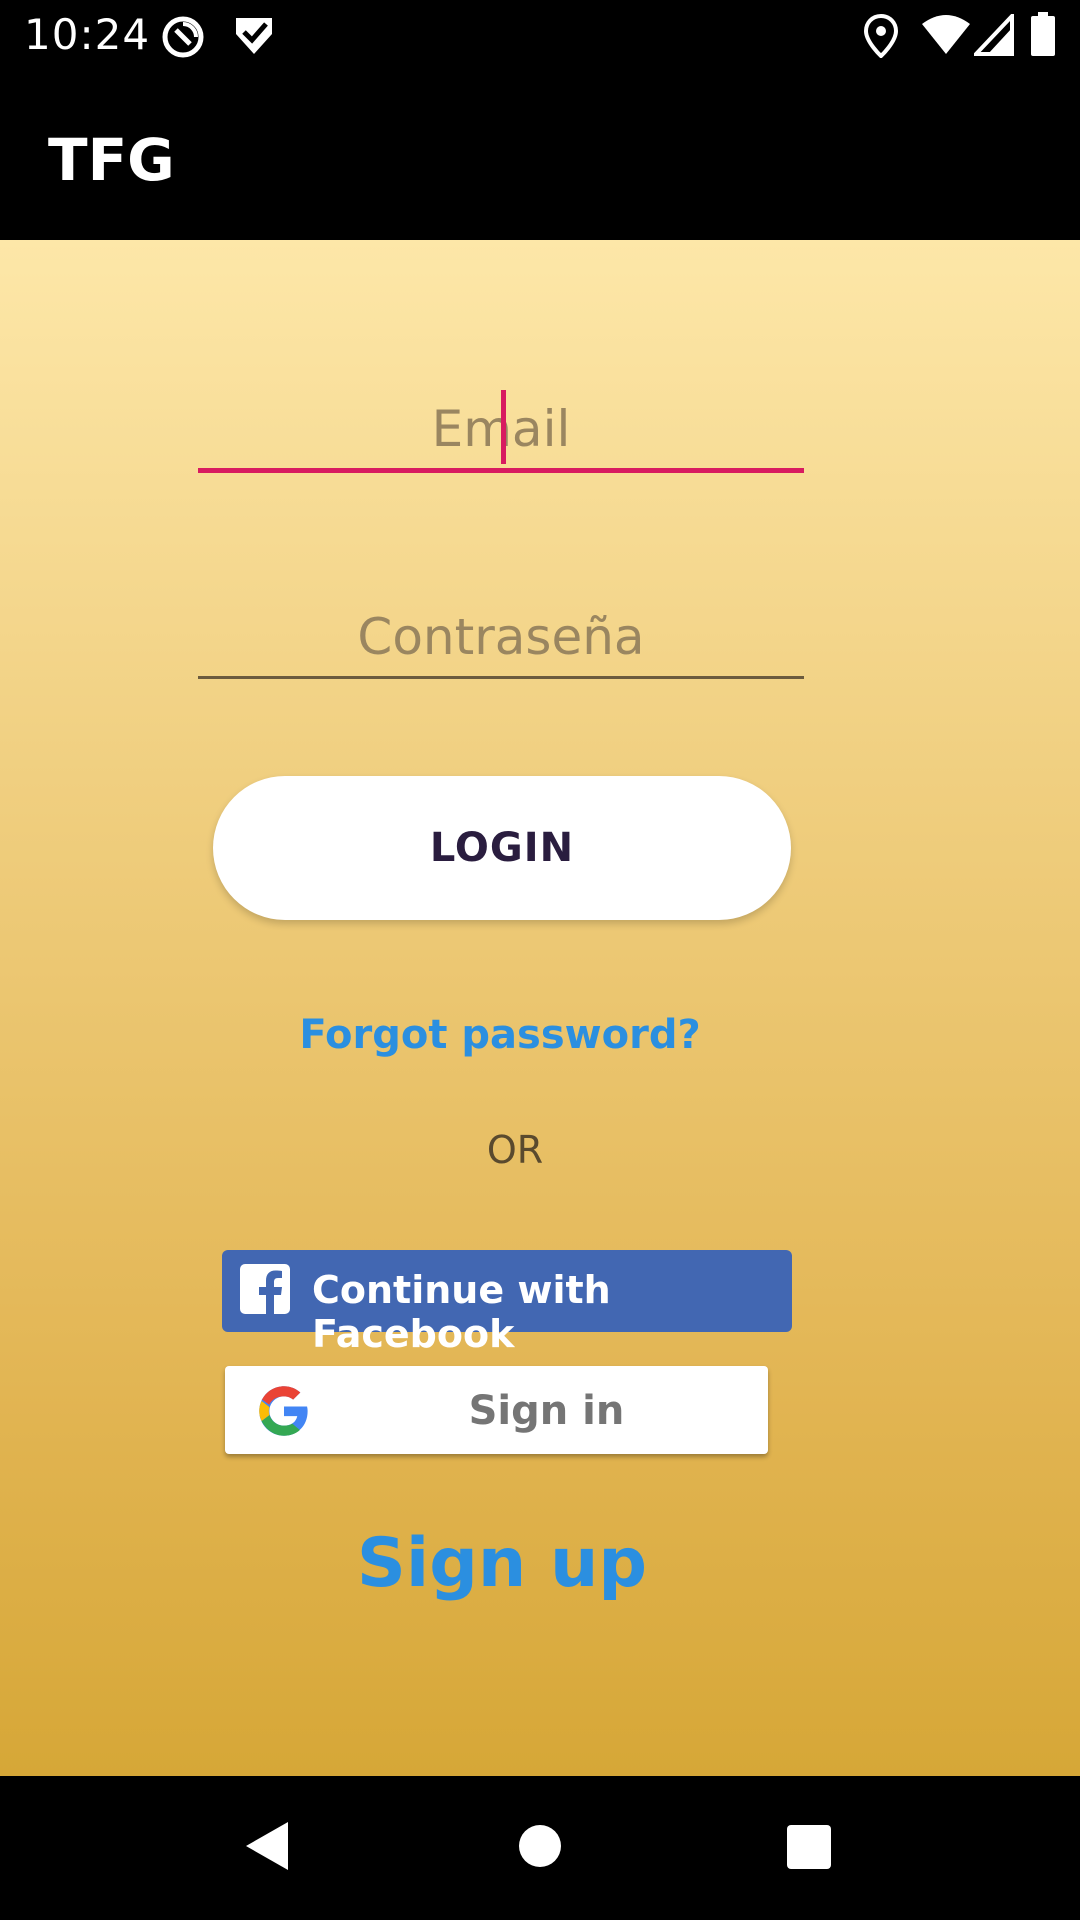  What do you see at coordinates (992, 35) in the screenshot?
I see `signal-icon` at bounding box center [992, 35].